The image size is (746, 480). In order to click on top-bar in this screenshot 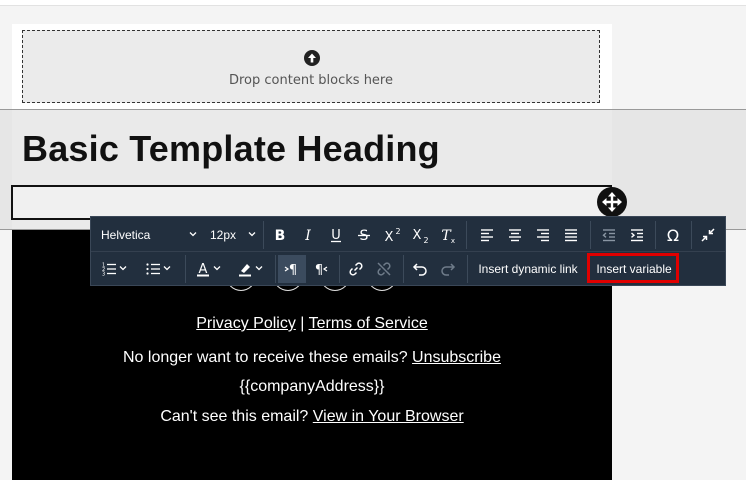, I will do `click(373, 3)`.